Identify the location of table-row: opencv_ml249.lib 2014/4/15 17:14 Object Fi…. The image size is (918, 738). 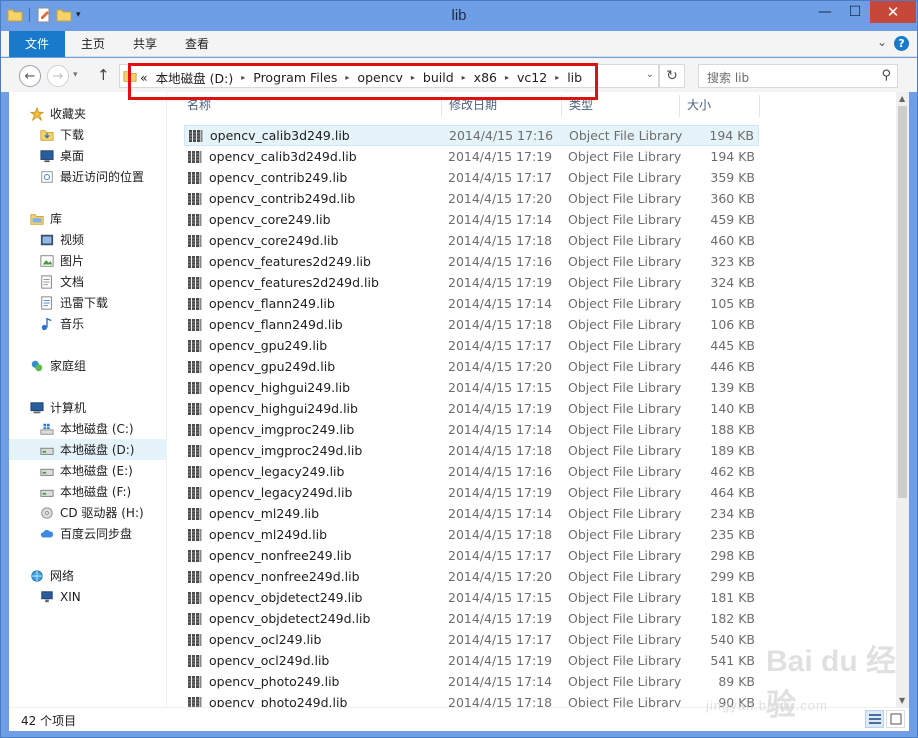
(471, 513).